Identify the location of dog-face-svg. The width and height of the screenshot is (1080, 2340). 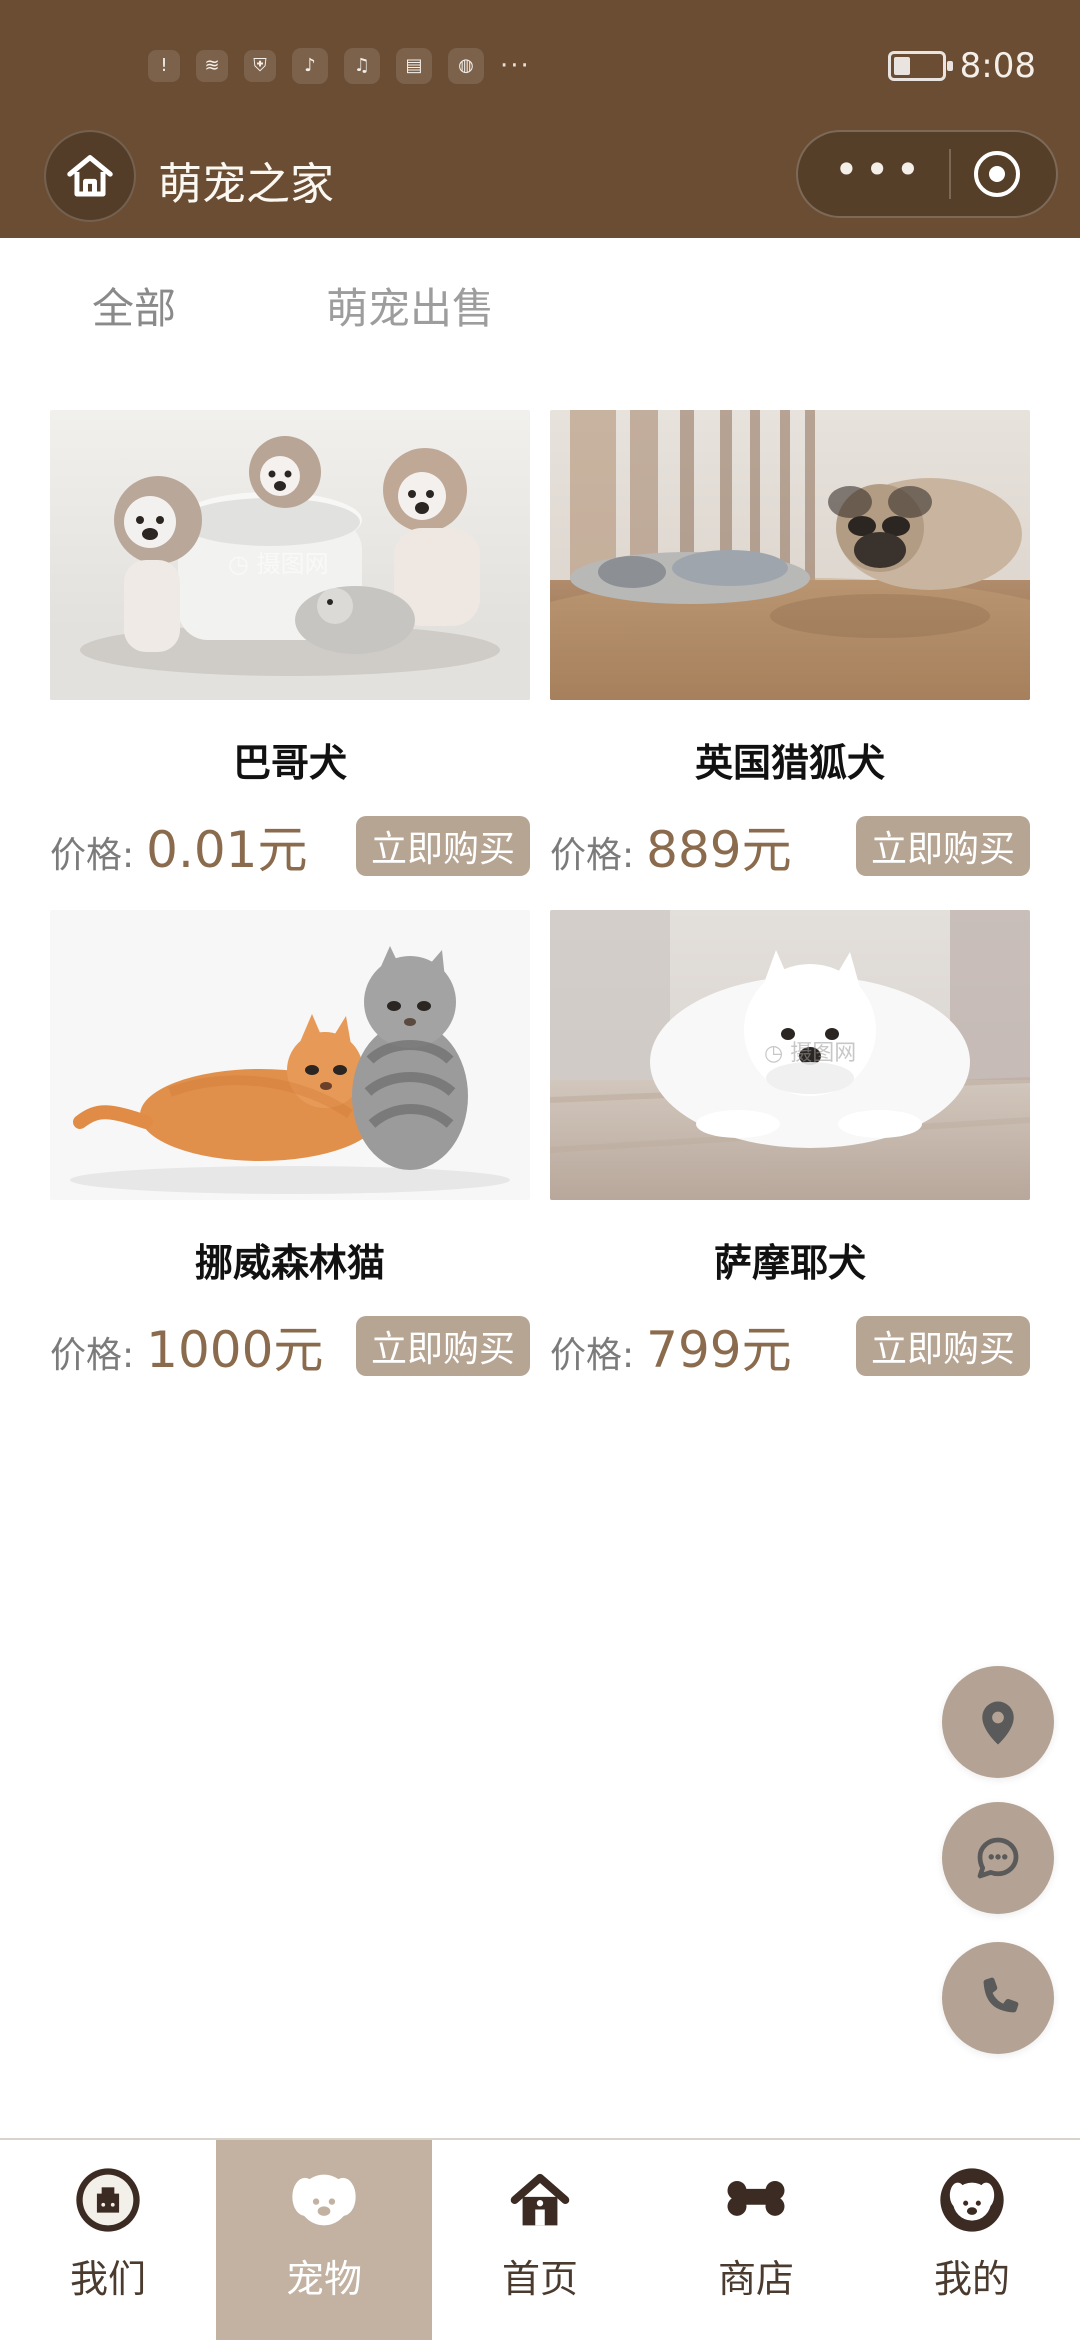
(324, 2200).